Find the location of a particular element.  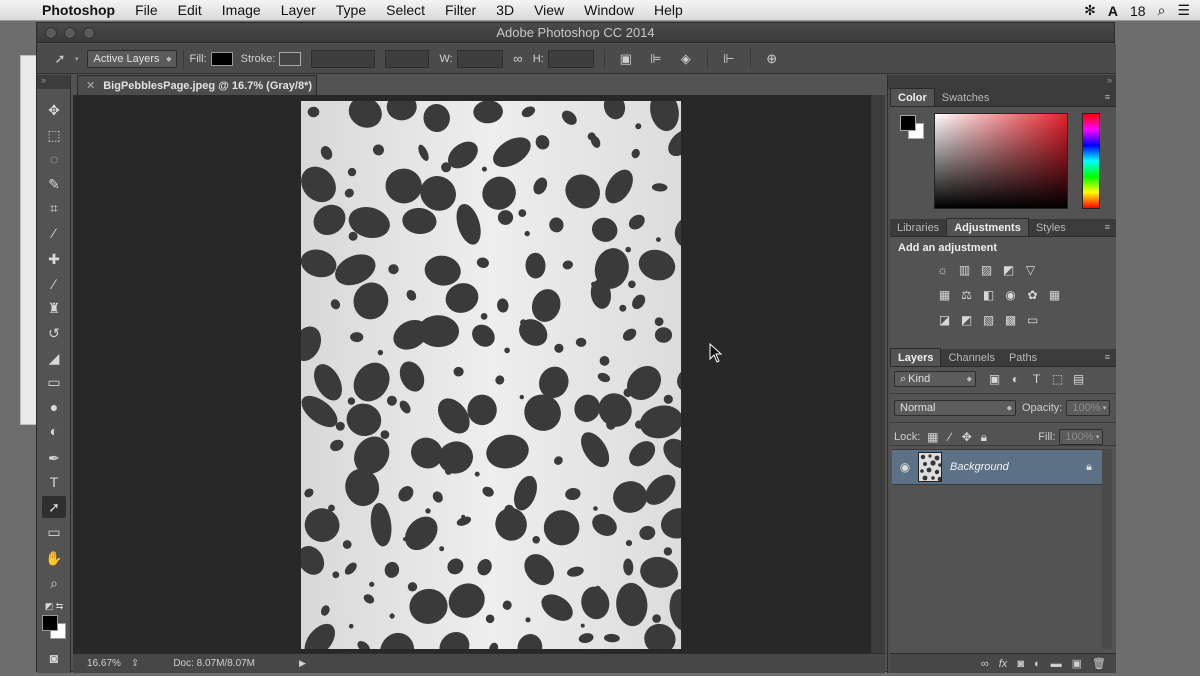

lock-position-icon: ✥ is located at coordinates (966, 437).